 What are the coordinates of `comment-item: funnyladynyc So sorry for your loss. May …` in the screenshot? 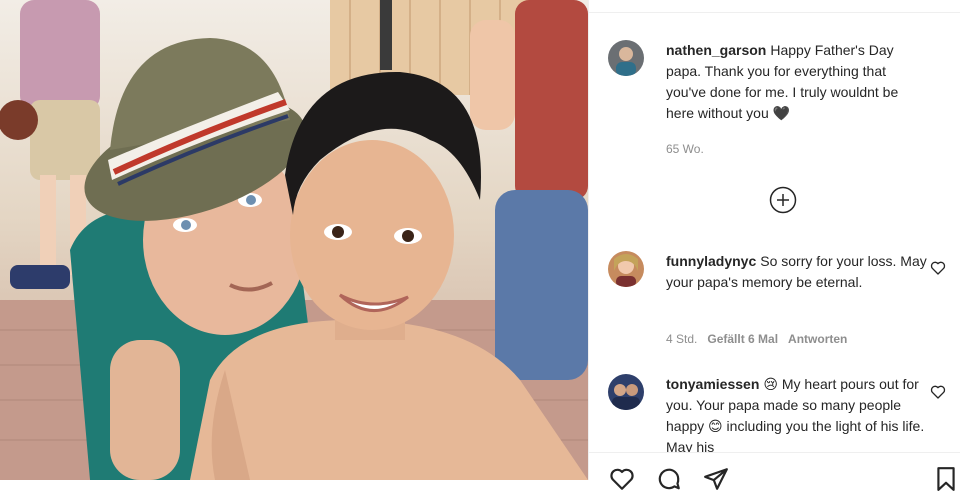 It's located at (797, 272).